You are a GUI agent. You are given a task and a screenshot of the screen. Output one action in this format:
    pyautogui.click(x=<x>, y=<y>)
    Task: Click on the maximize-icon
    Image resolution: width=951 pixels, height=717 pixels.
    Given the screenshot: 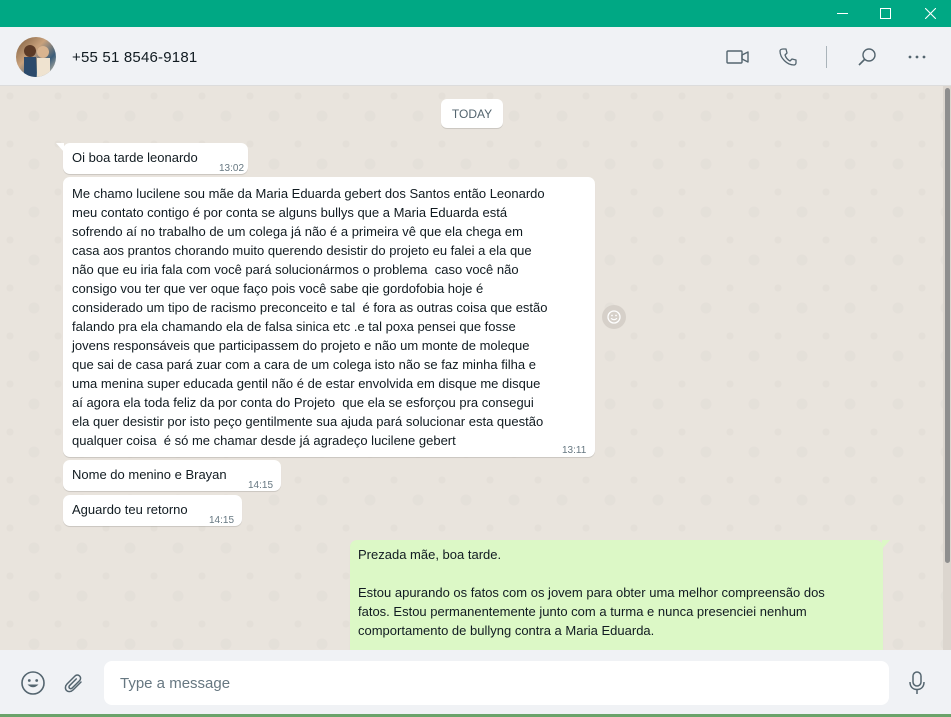 What is the action you would take?
    pyautogui.click(x=885, y=13)
    